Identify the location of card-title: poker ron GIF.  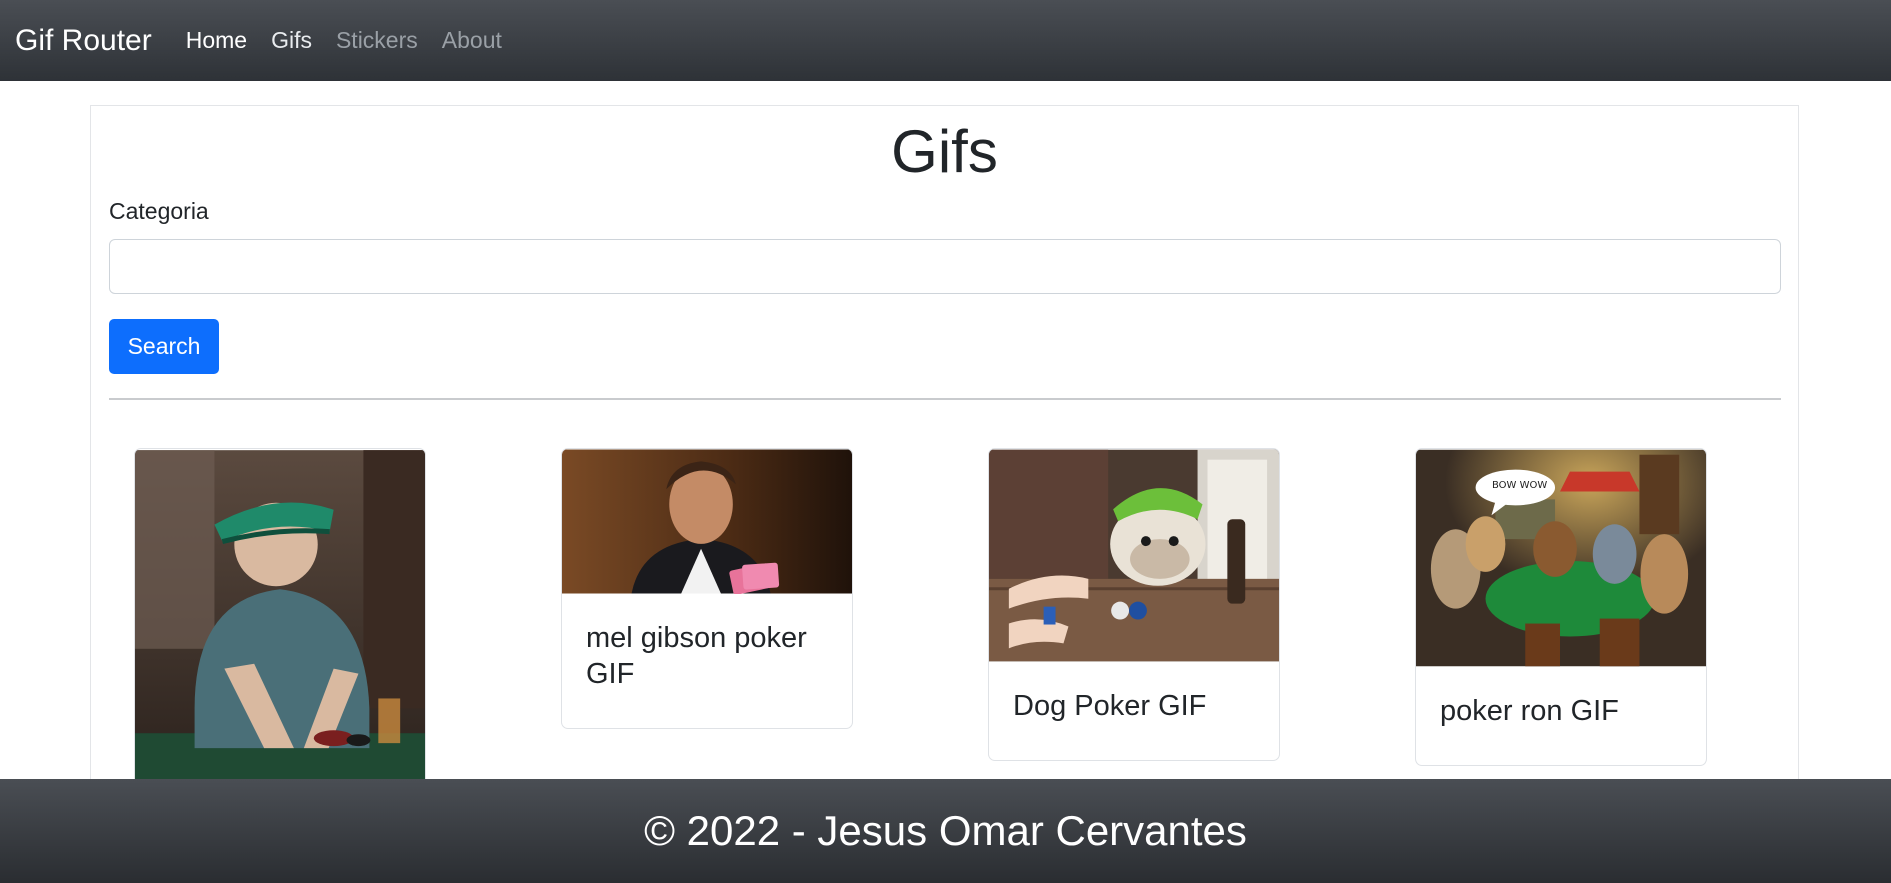
(1529, 711).